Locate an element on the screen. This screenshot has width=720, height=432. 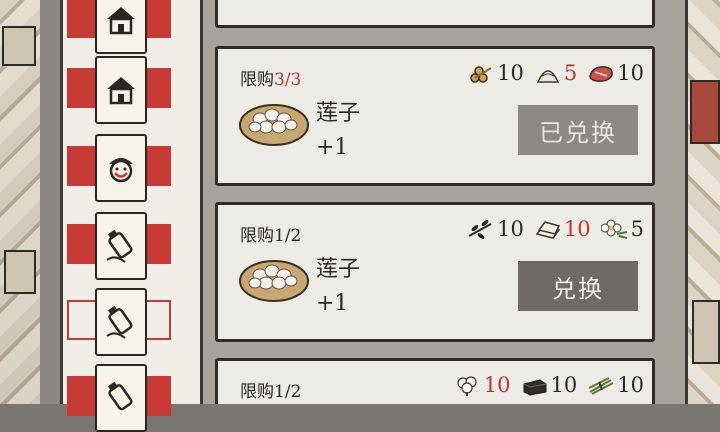
cotton-icon is located at coordinates (467, 386).